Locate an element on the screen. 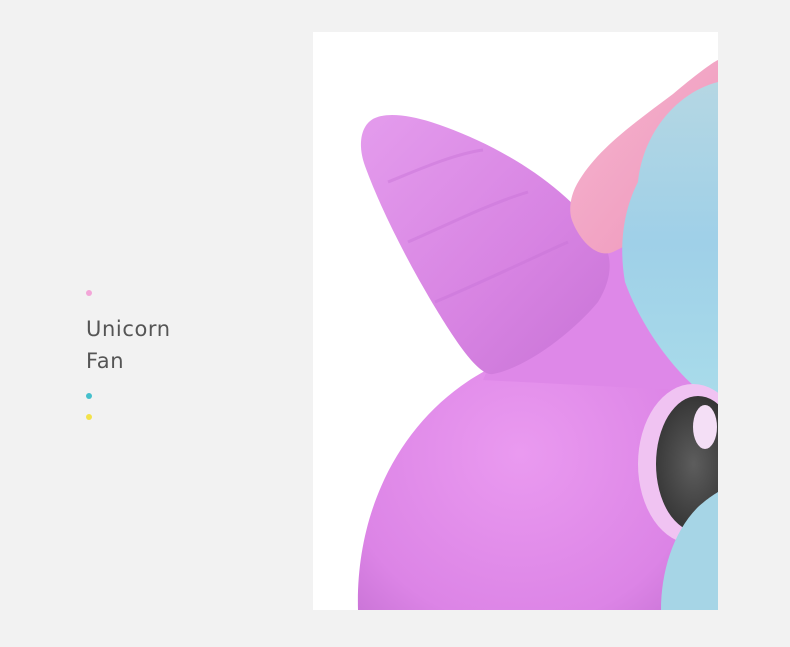 The width and height of the screenshot is (790, 647). product-caption: Unicorn Fan is located at coordinates (156, 345).